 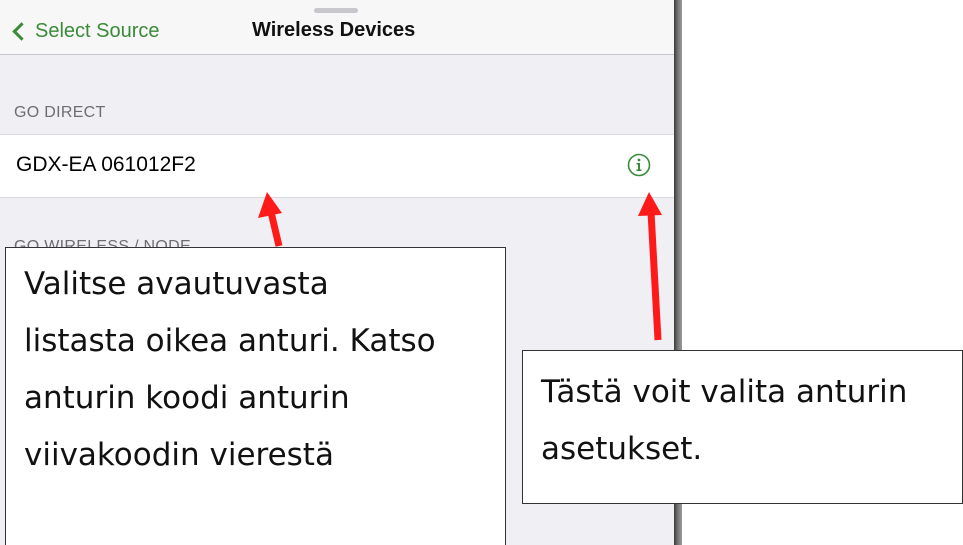 I want to click on device-name: GDX-EA 061012F2, so click(x=106, y=164).